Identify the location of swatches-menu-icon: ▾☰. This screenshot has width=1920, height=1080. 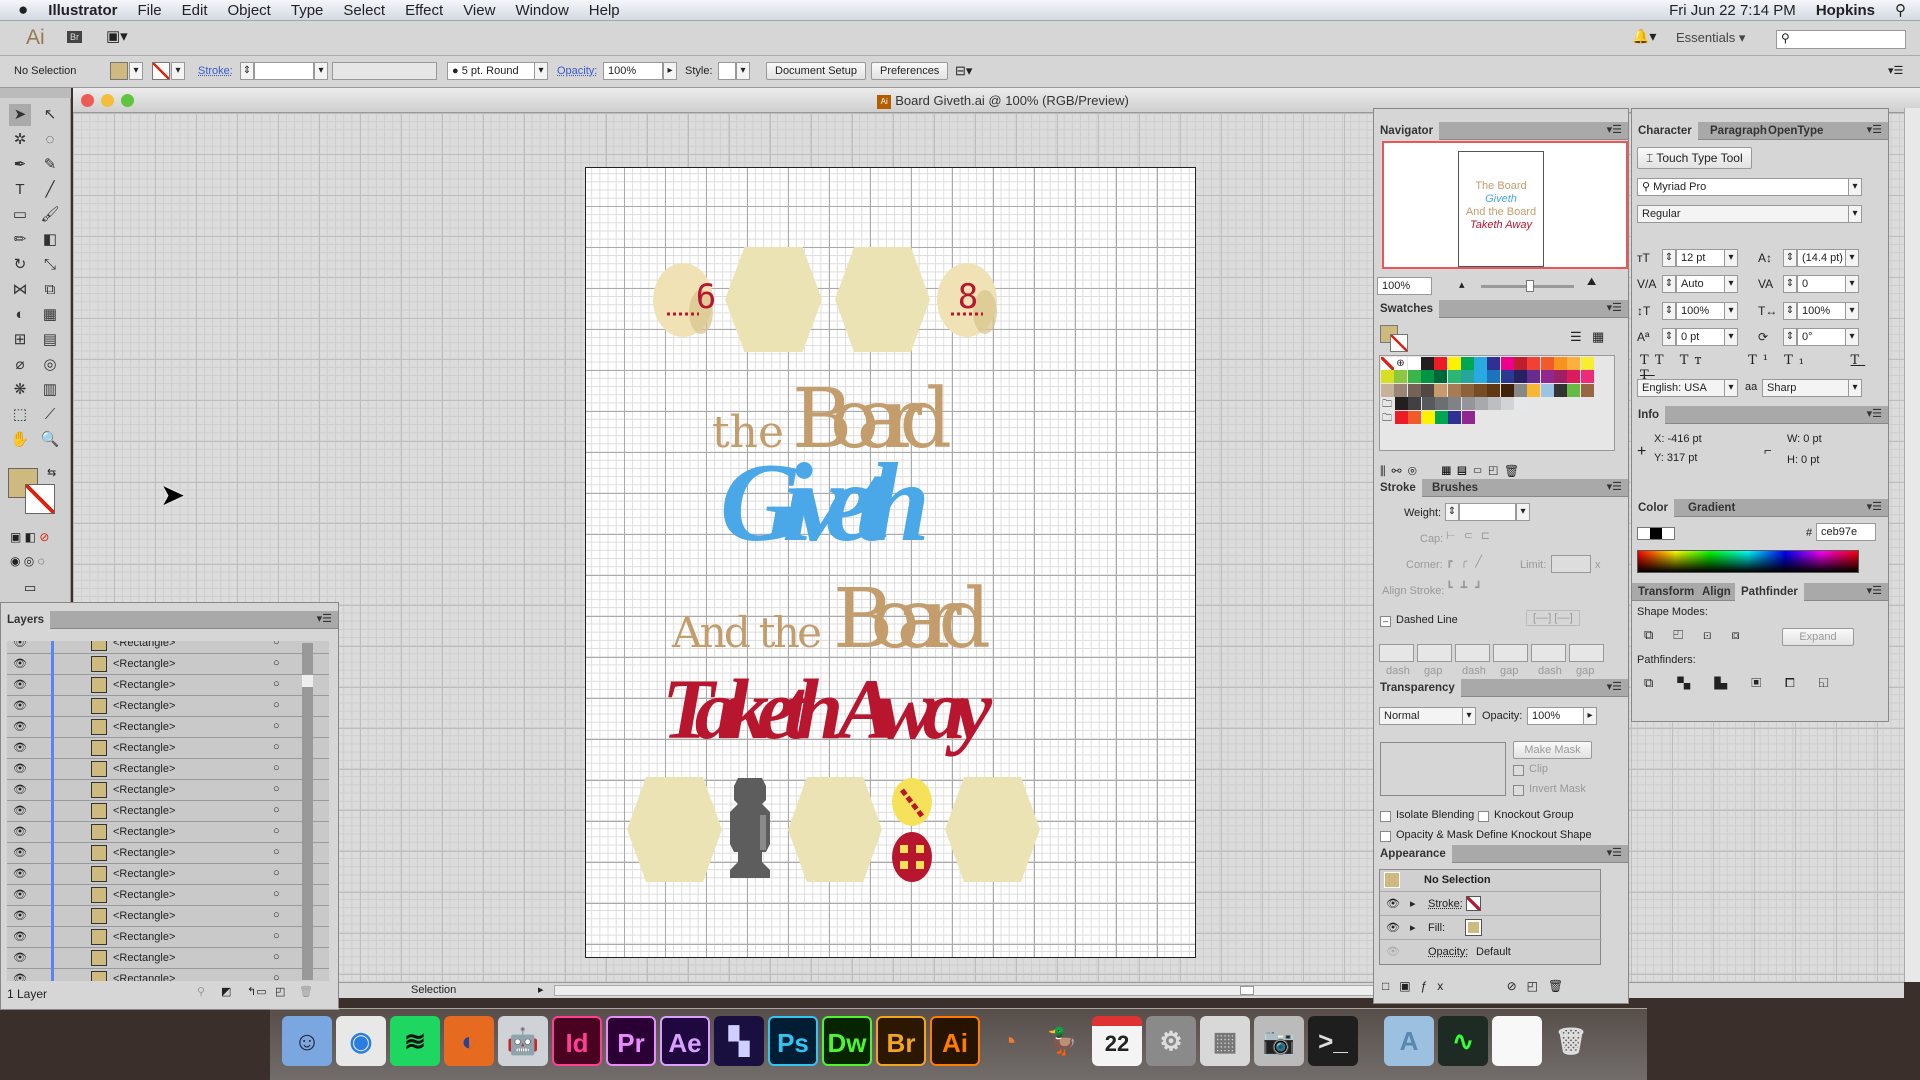
(1614, 307).